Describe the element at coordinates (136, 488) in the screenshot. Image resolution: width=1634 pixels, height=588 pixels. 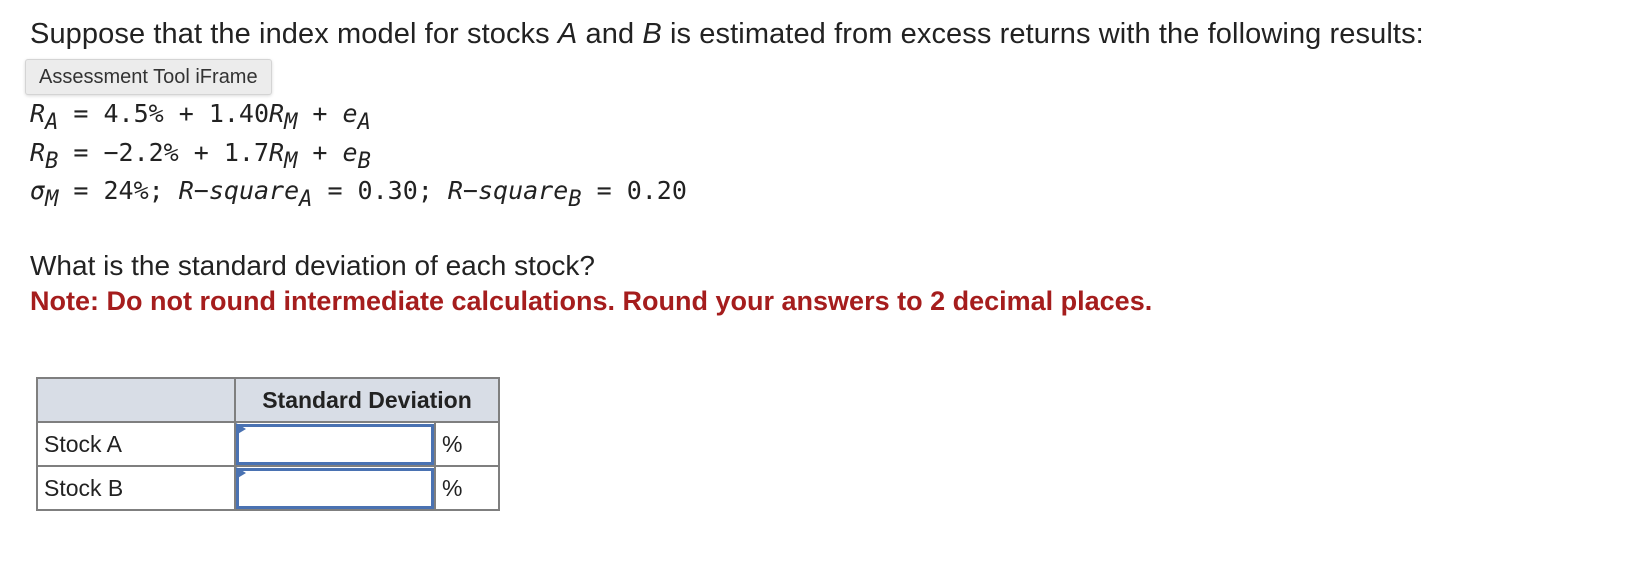
I see `row-label-stock-b: Stock B` at that location.